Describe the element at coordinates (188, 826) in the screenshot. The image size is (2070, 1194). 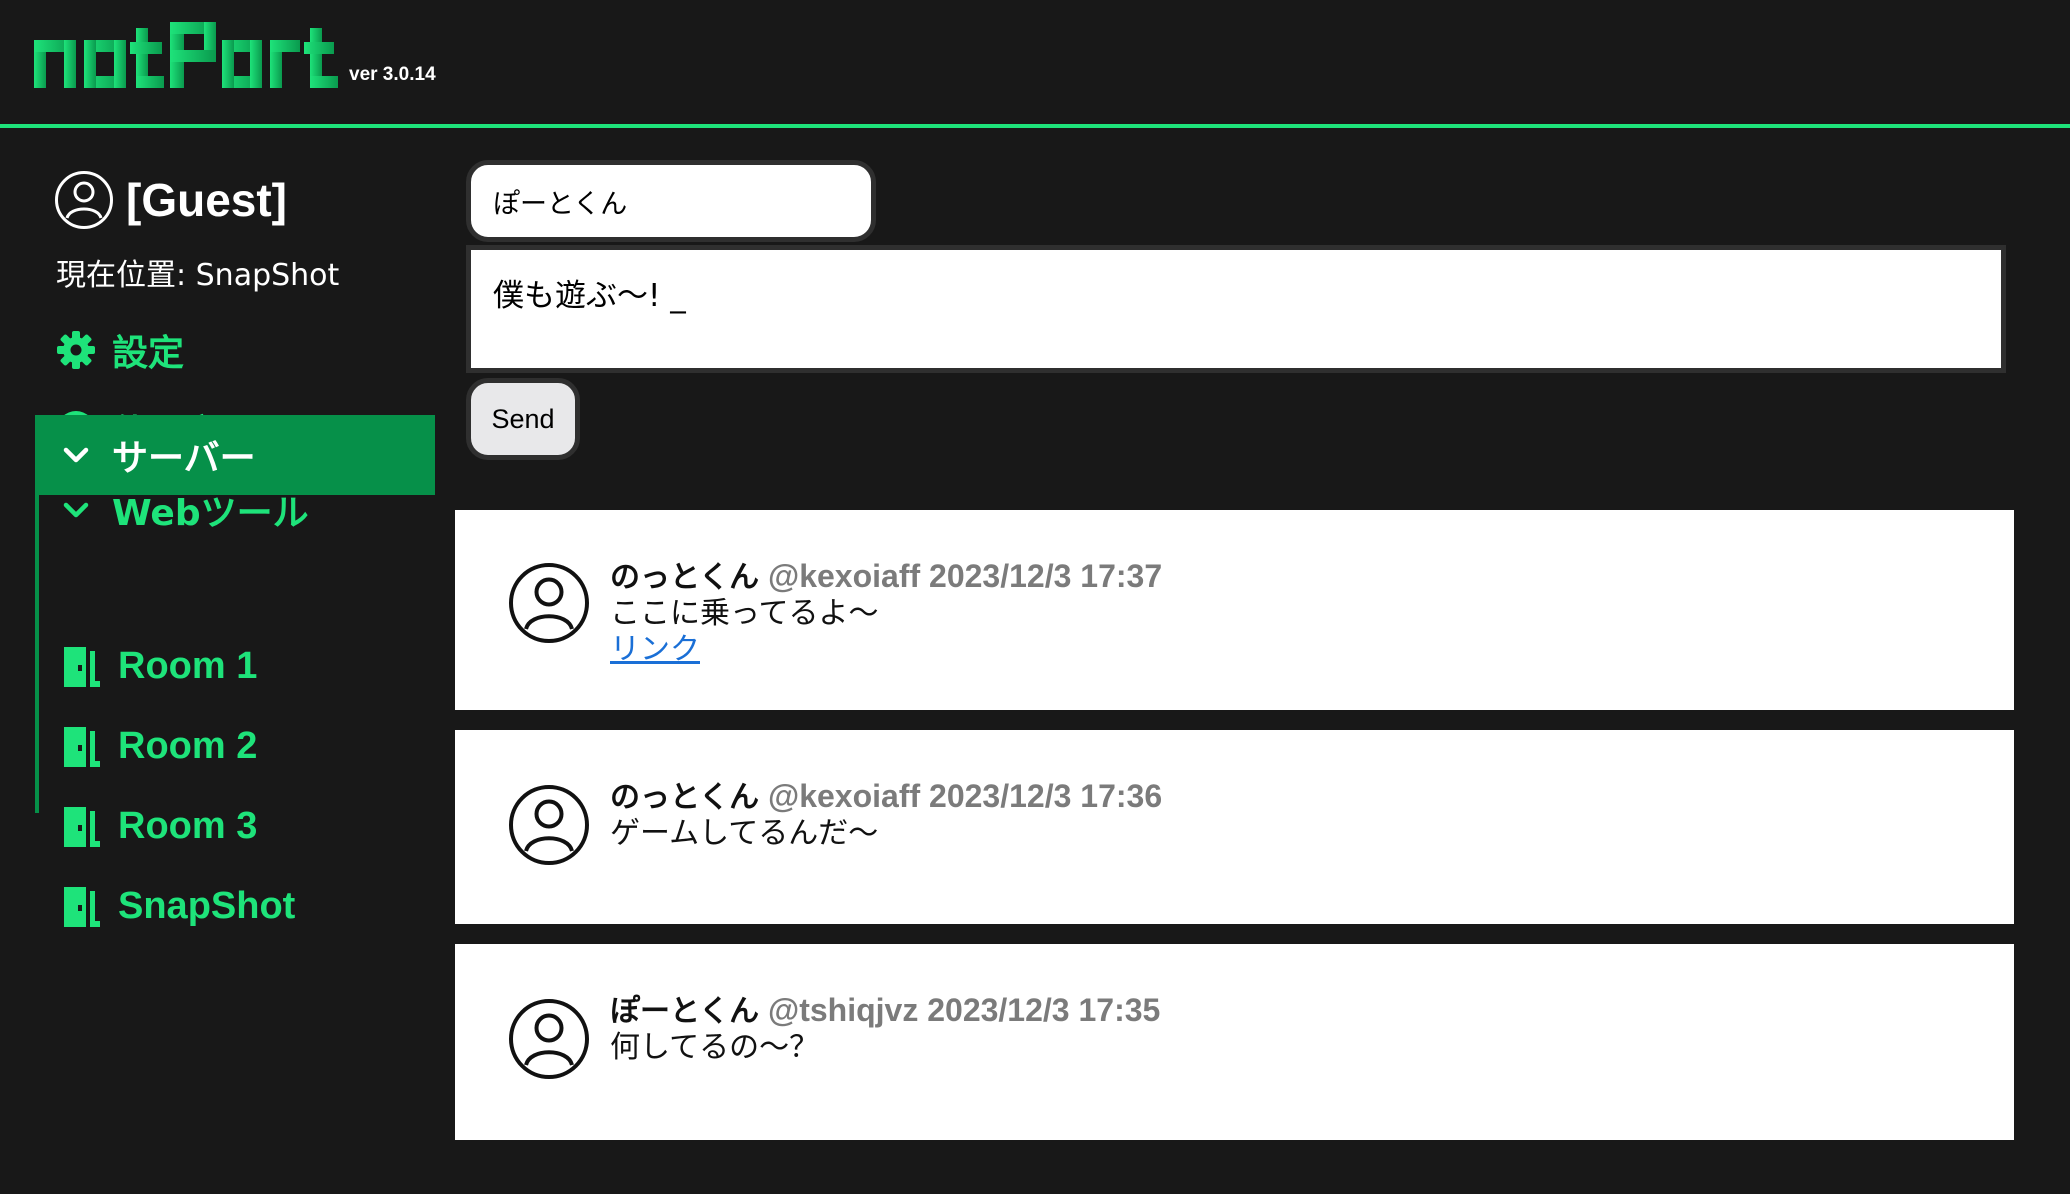
I see `room-3-label: Room 3` at that location.